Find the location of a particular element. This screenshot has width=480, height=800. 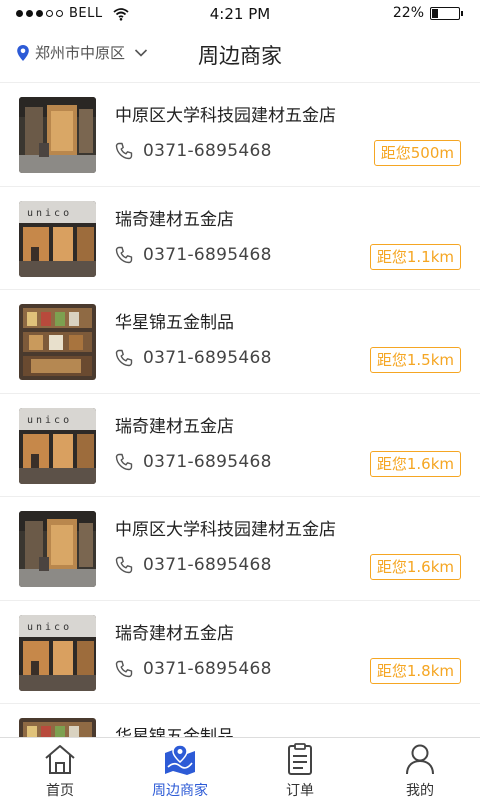

shop-list-item: unico 瑞奇建材五金店 0371-6895468 距您1.6km is located at coordinates (240, 445).